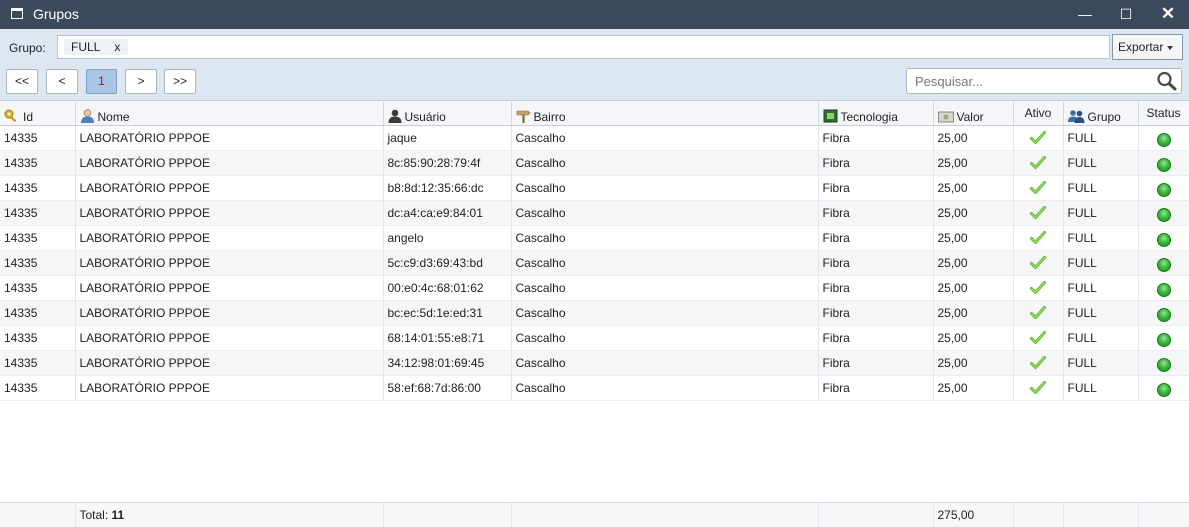 This screenshot has height=527, width=1189. Describe the element at coordinates (830, 116) in the screenshot. I see `chip-icon` at that location.